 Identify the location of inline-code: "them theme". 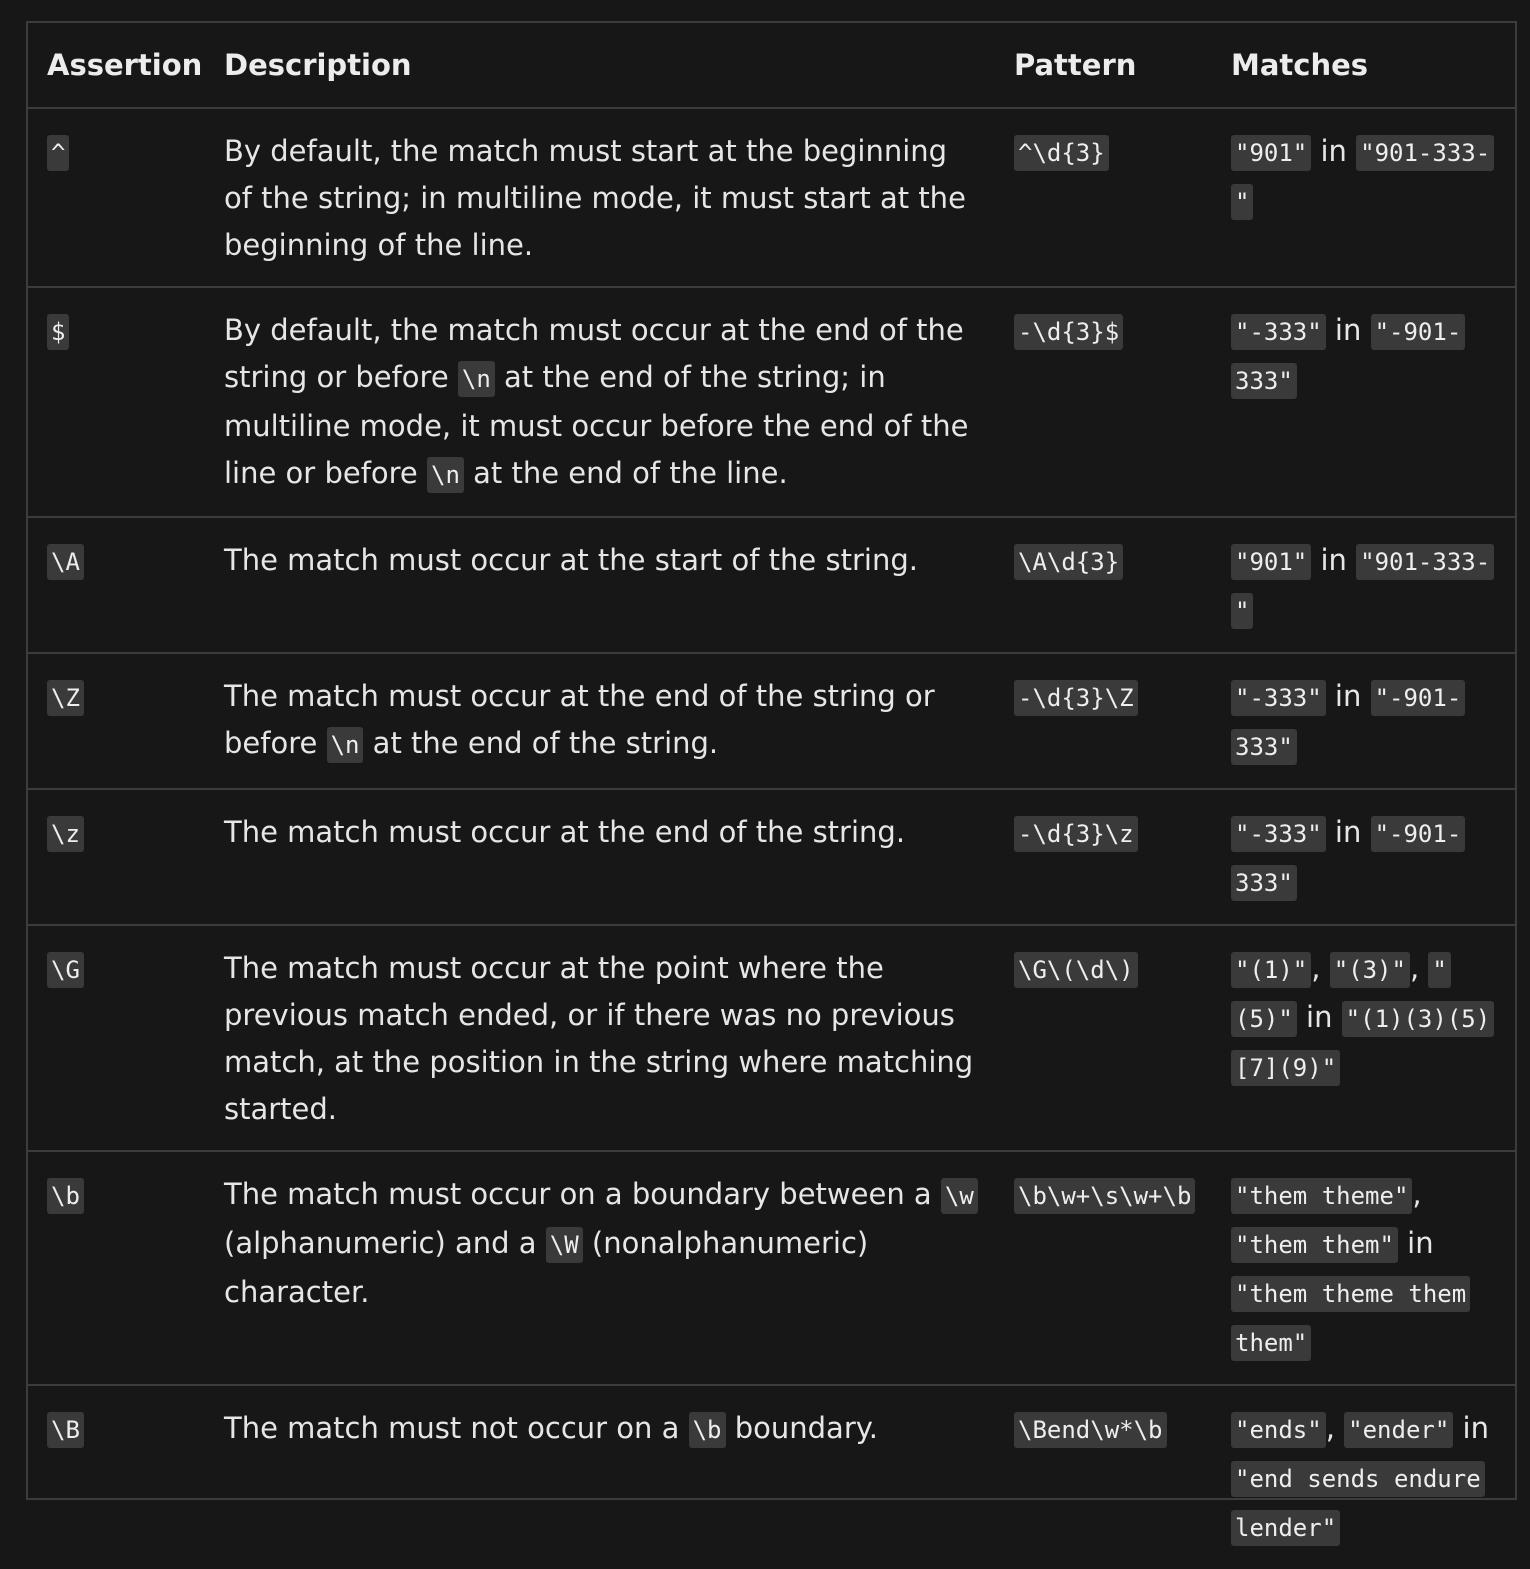
(1322, 1196).